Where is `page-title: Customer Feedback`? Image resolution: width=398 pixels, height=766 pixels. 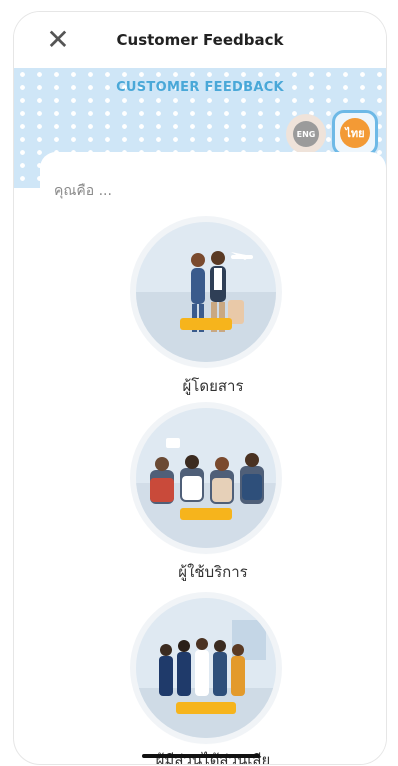 page-title: Customer Feedback is located at coordinates (200, 40).